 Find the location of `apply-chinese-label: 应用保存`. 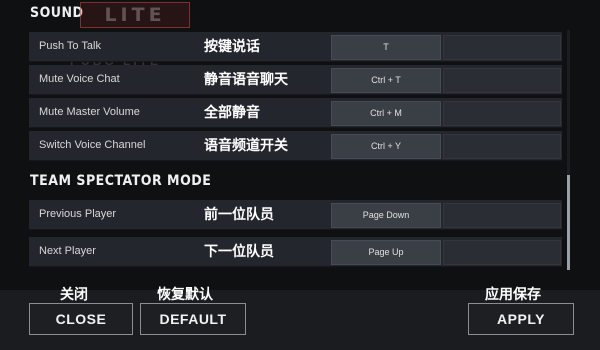

apply-chinese-label: 应用保存 is located at coordinates (513, 294).